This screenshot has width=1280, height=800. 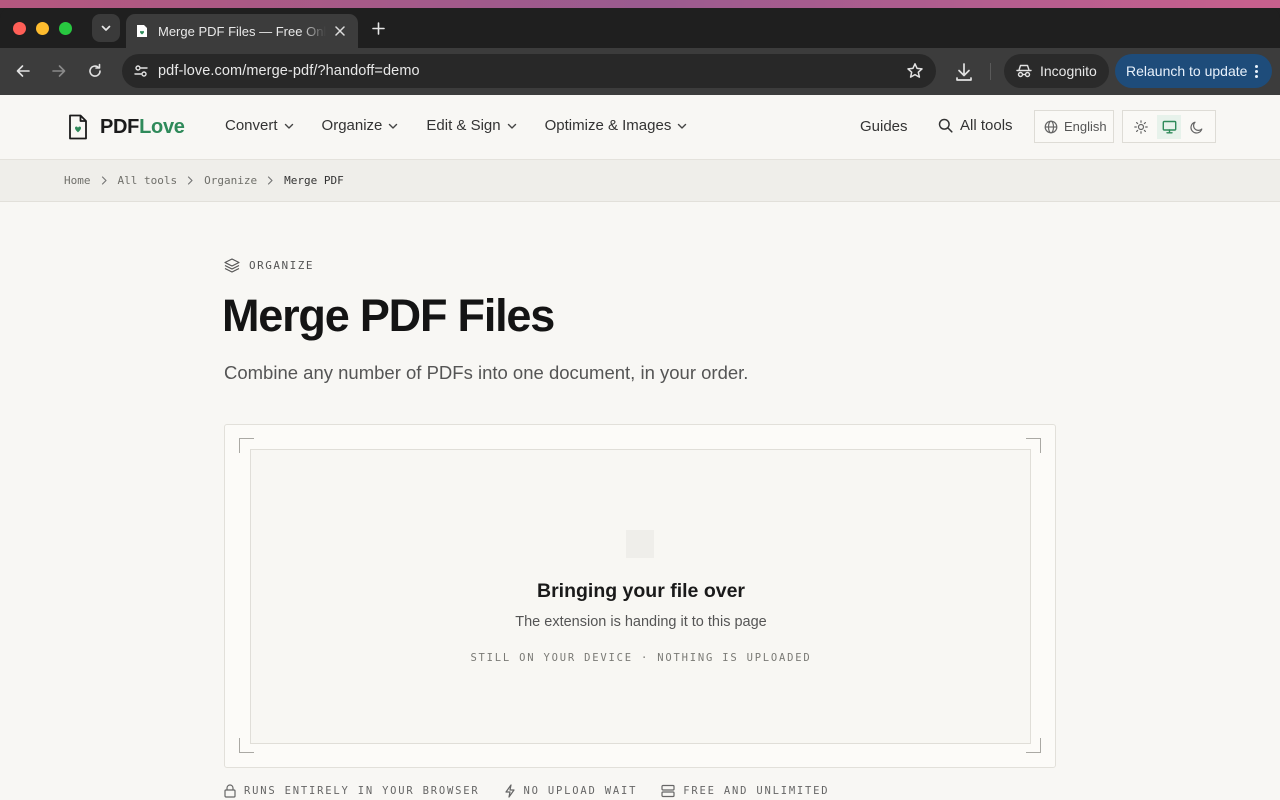 I want to click on tab-search-button, so click(x=106, y=28).